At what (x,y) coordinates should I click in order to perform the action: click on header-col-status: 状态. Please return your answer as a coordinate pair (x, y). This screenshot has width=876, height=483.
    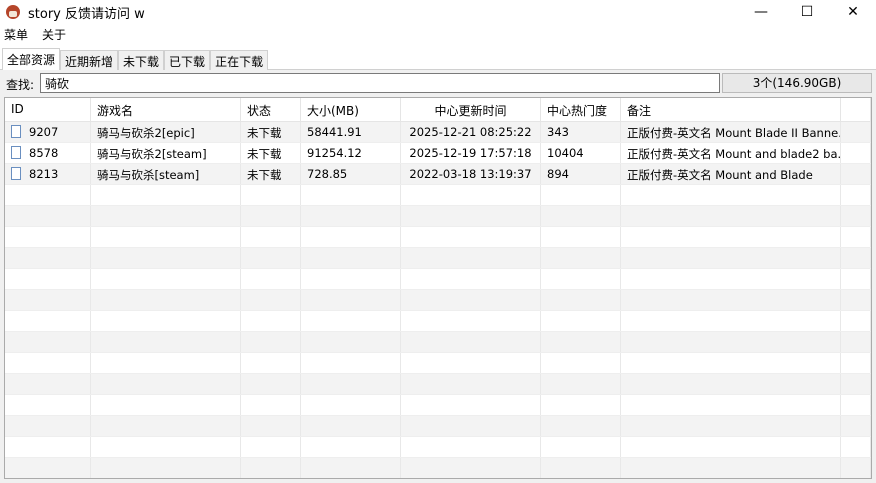
    Looking at the image, I should click on (271, 109).